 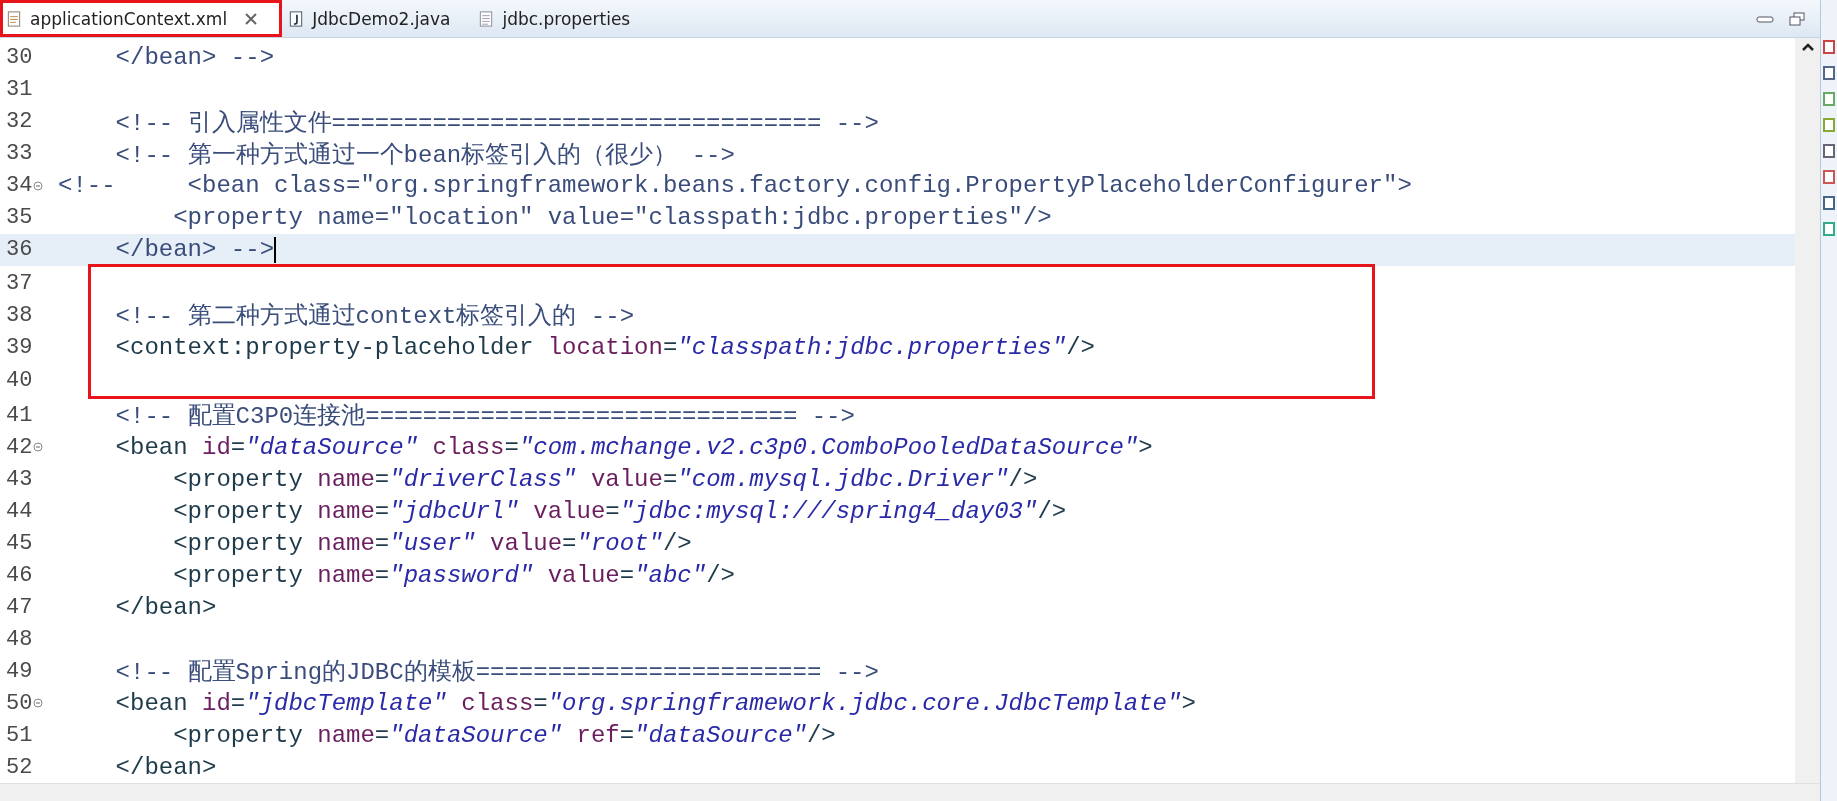 What do you see at coordinates (275, 249) in the screenshot?
I see `text-cursor` at bounding box center [275, 249].